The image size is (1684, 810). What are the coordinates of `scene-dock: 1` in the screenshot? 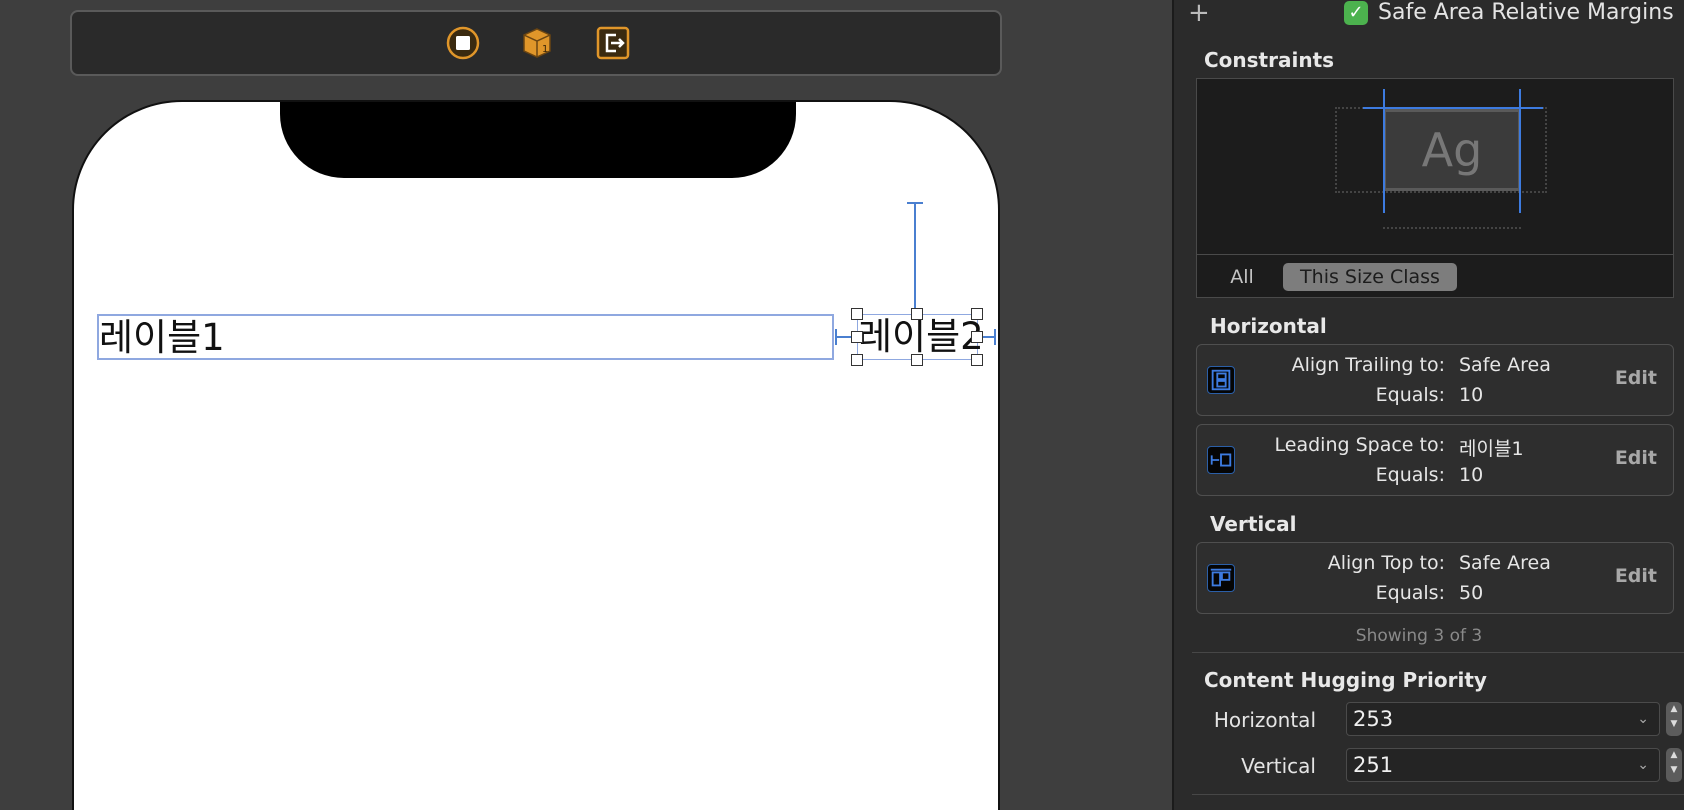 It's located at (536, 43).